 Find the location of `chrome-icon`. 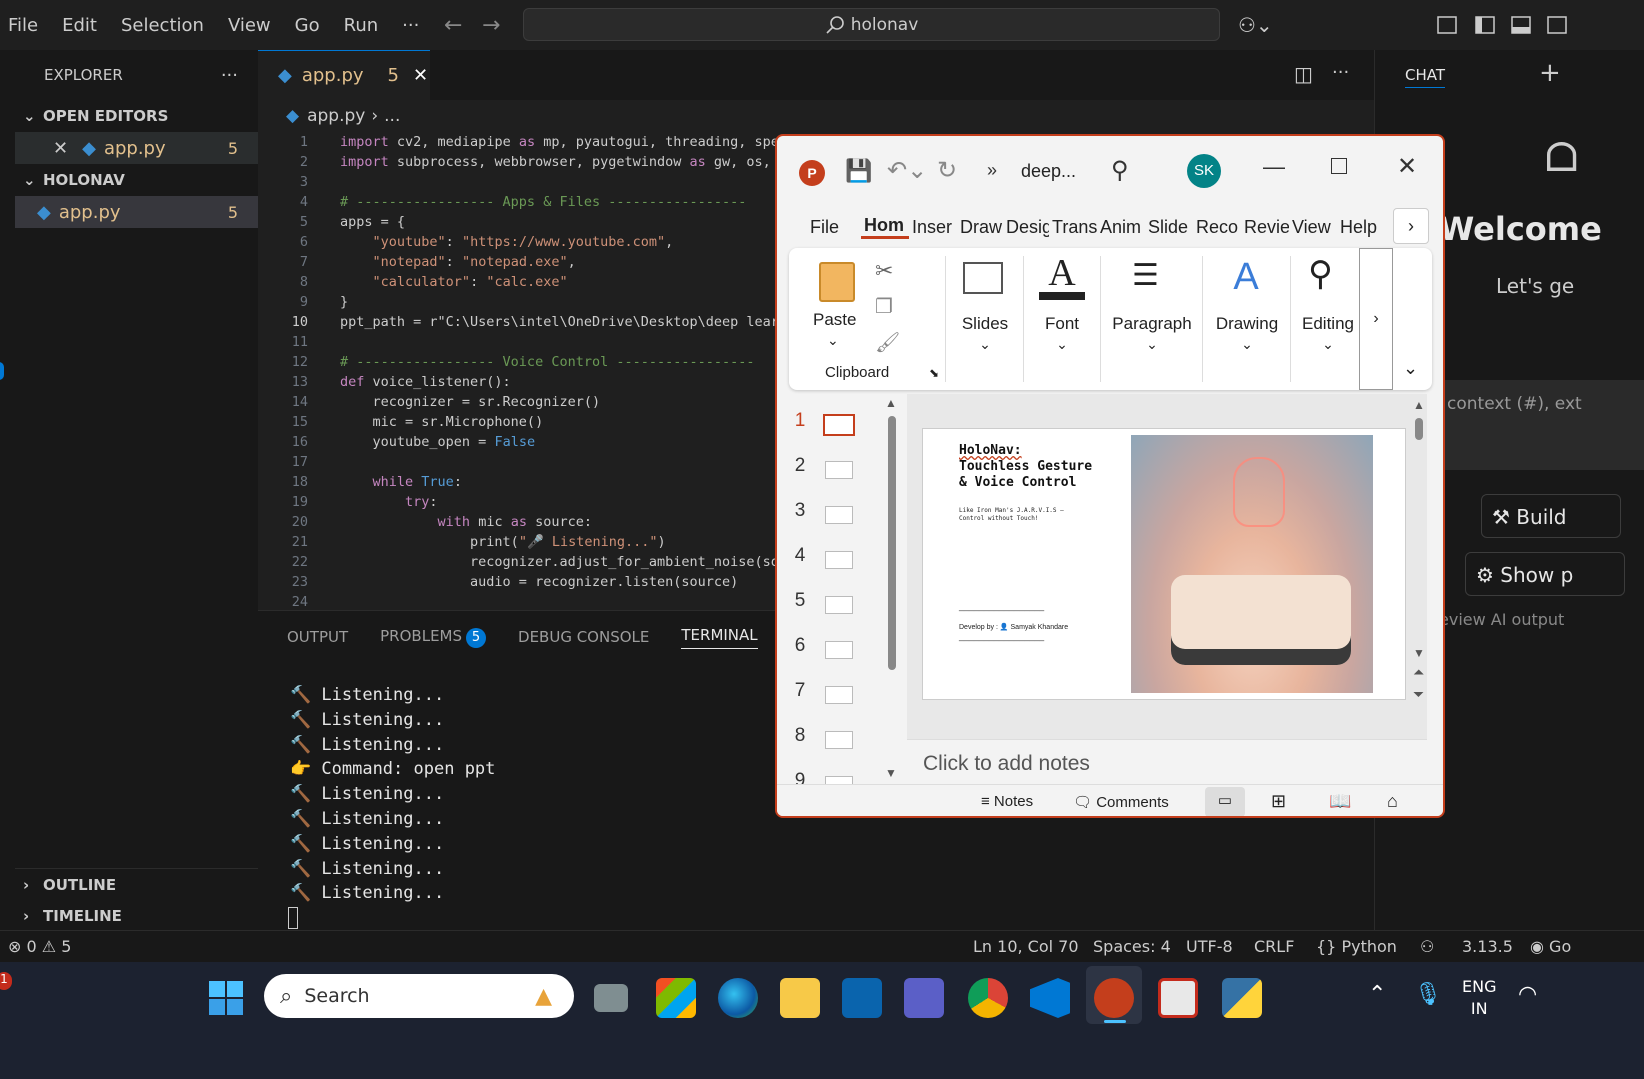

chrome-icon is located at coordinates (988, 998).